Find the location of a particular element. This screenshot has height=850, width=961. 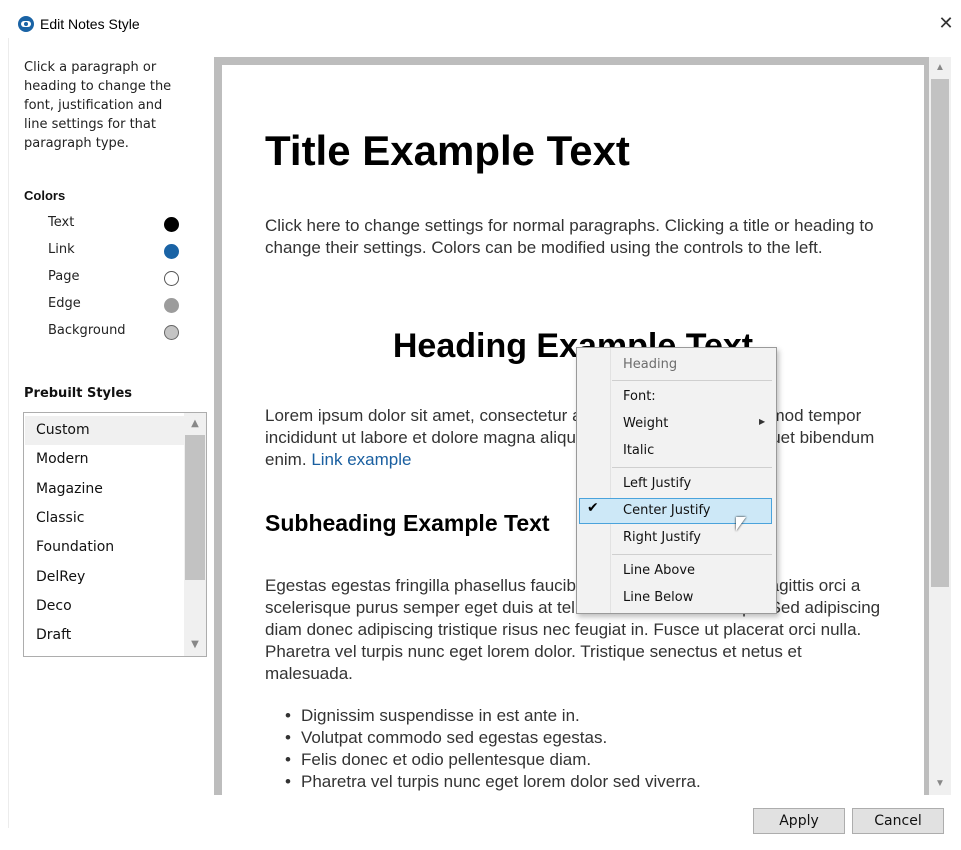

color-swatch-text is located at coordinates (171, 224).